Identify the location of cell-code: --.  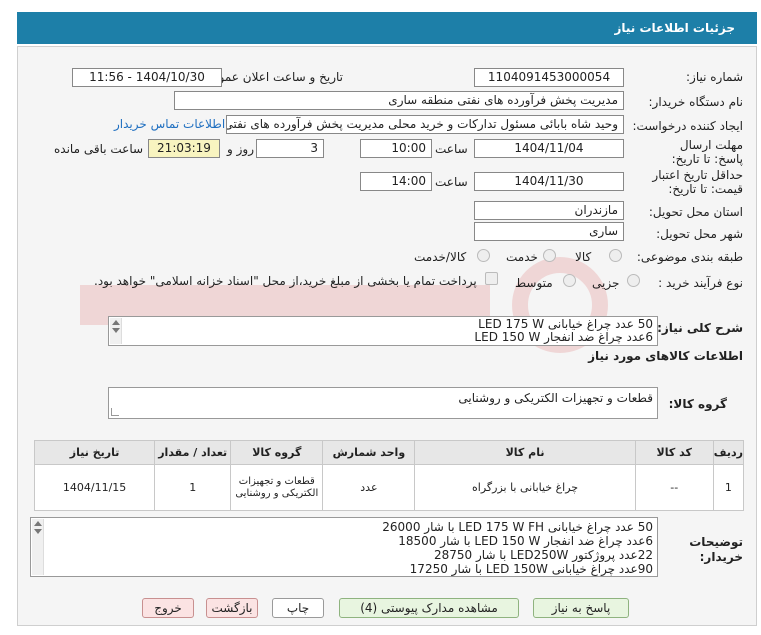
(674, 487).